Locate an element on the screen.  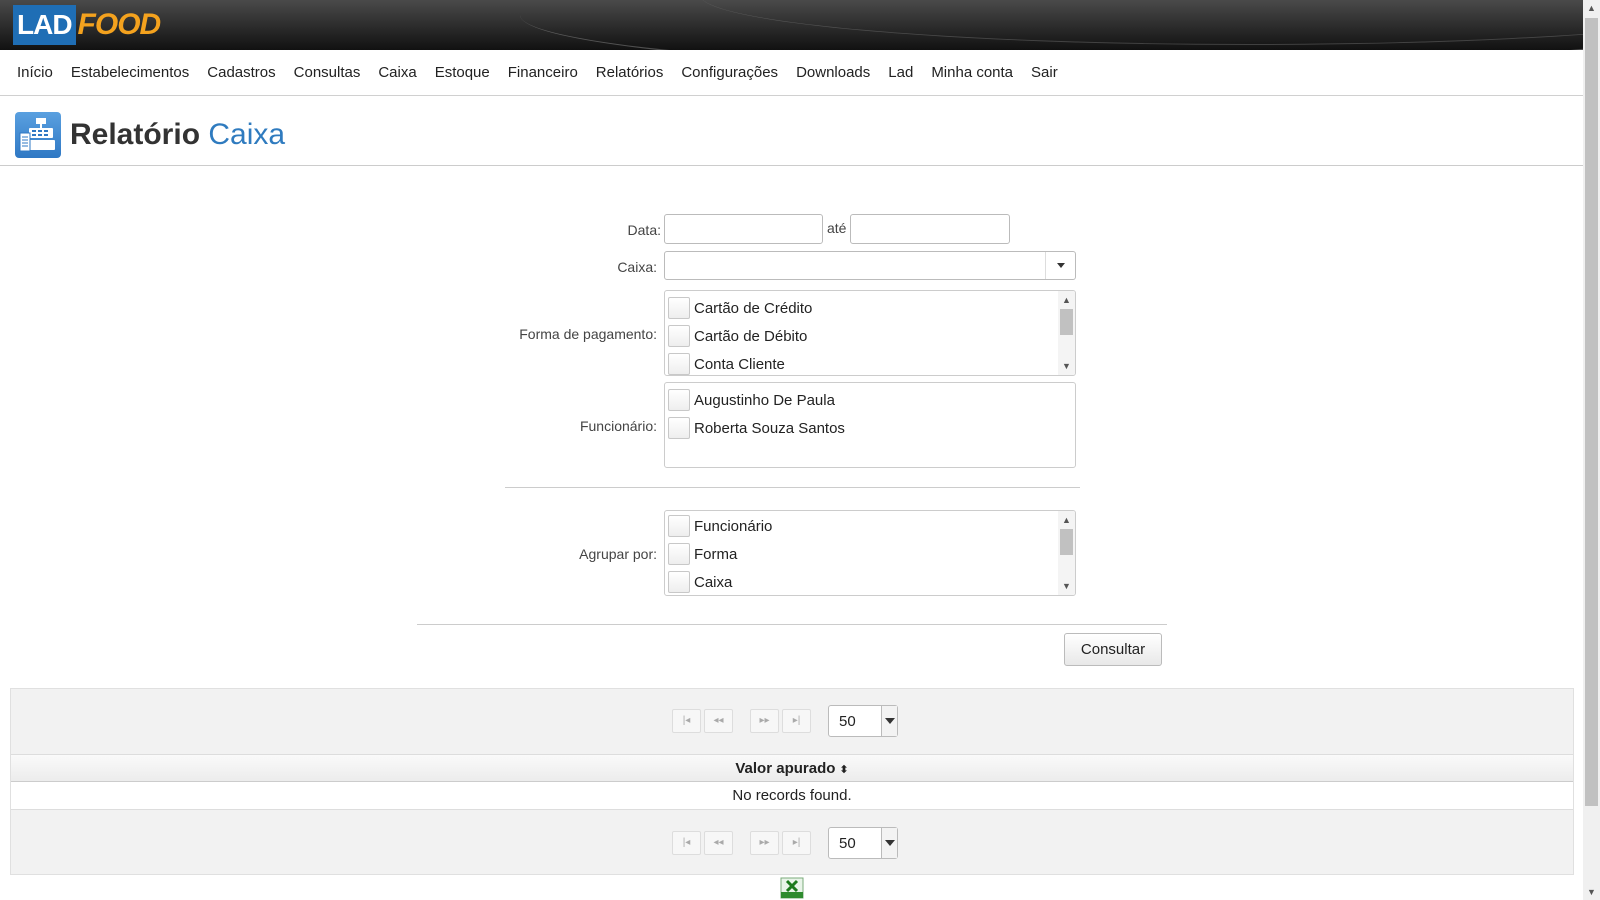
page-header: Relatório Caixa is located at coordinates (791, 131).